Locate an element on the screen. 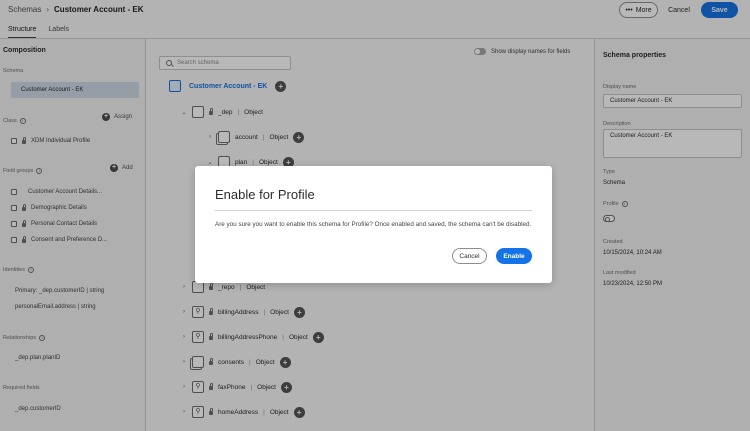 The width and height of the screenshot is (750, 431). dialog-title: Enable for Profile is located at coordinates (265, 194).